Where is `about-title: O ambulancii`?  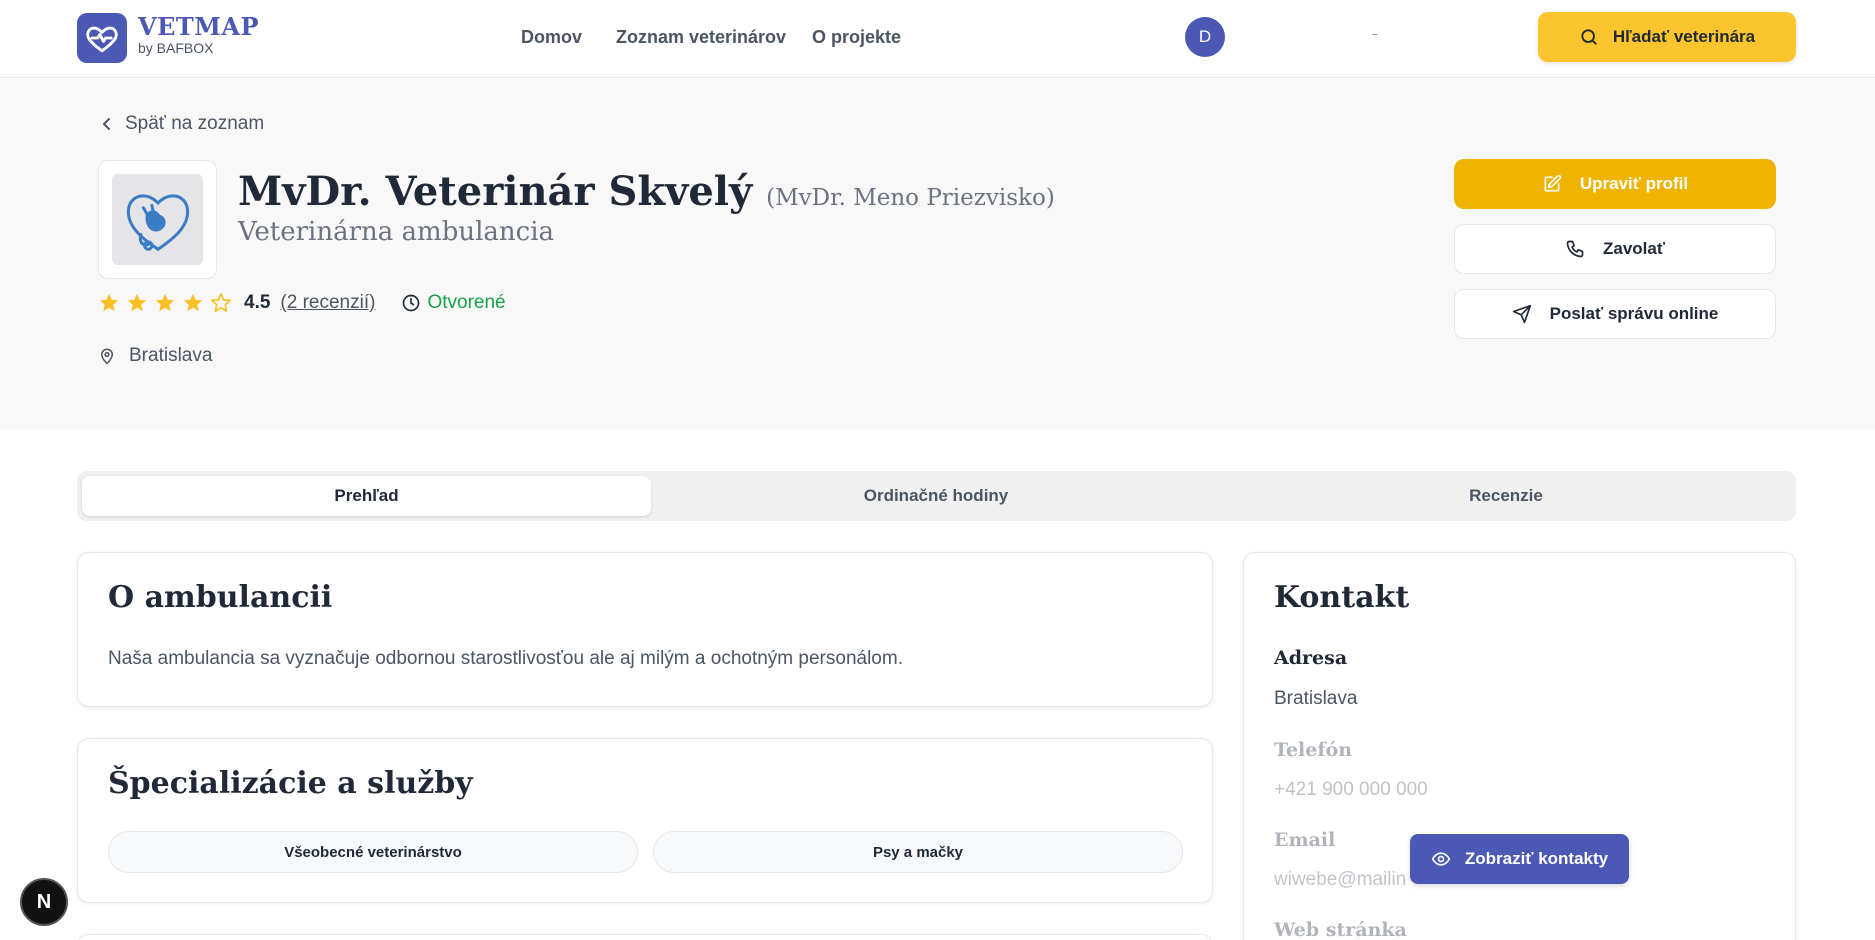
about-title: O ambulancii is located at coordinates (220, 597).